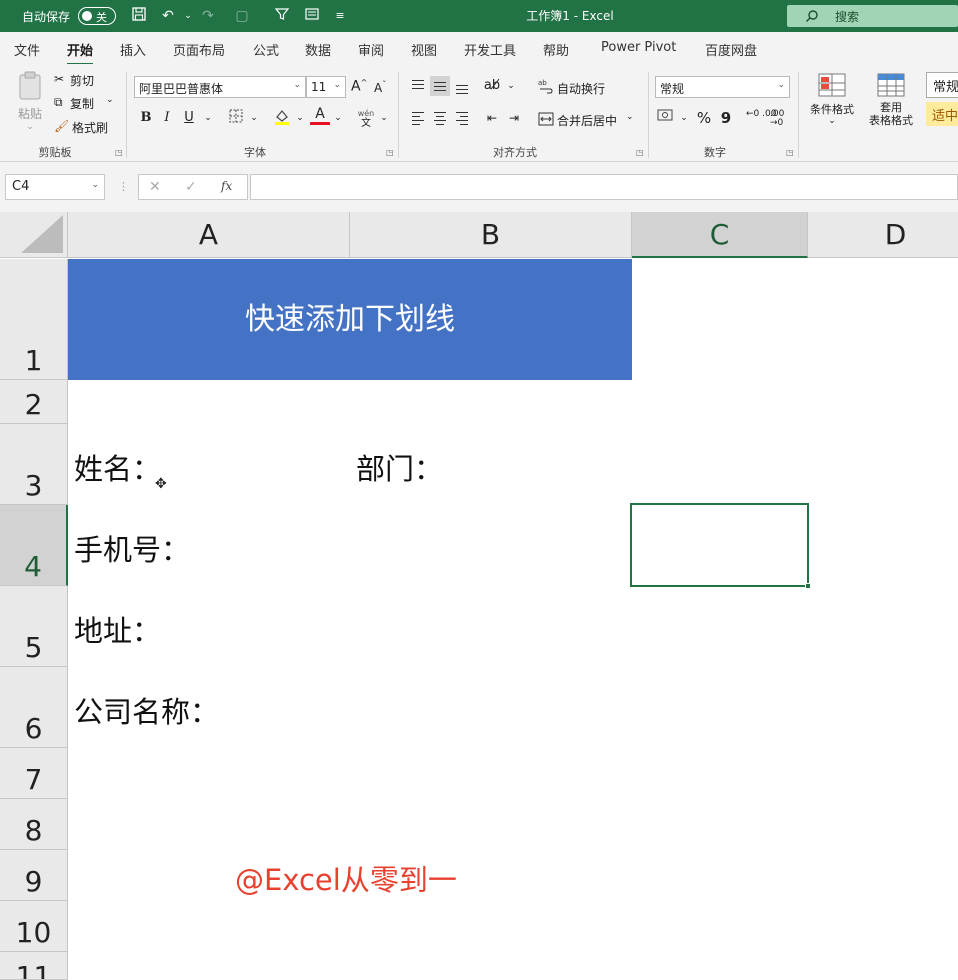  Describe the element at coordinates (110, 100) in the screenshot. I see `copy-dropdown-icon: ⌄` at that location.